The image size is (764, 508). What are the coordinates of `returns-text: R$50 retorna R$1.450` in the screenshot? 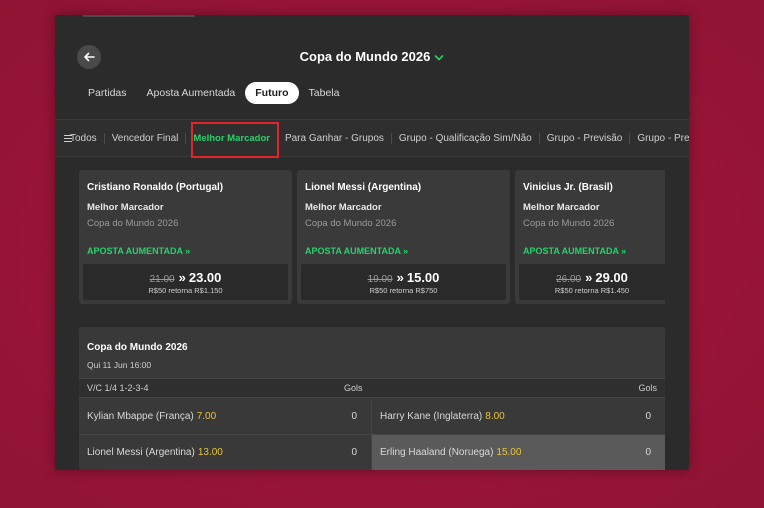 It's located at (592, 290).